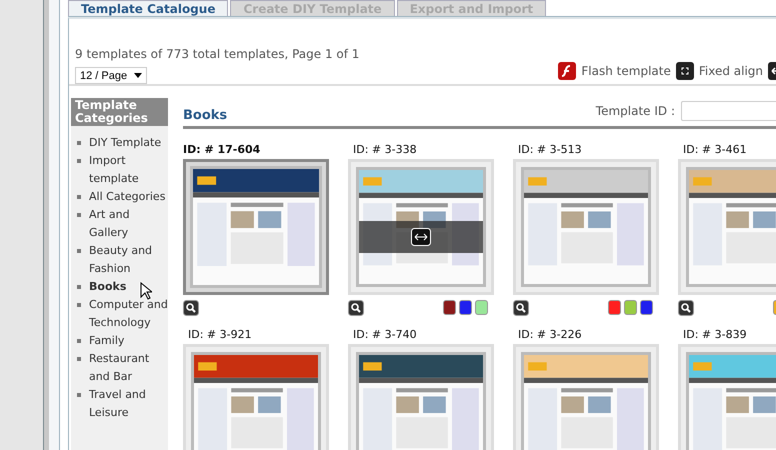  Describe the element at coordinates (685, 71) in the screenshot. I see `focus-frame-icon` at that location.